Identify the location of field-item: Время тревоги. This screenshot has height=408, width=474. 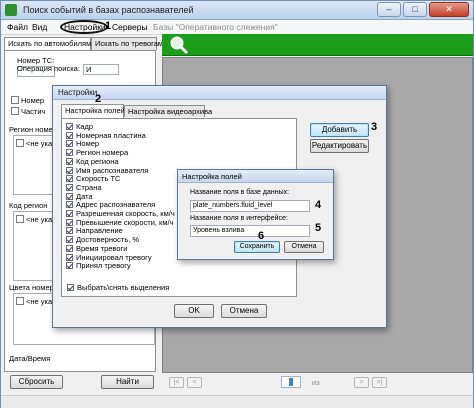
(96, 248).